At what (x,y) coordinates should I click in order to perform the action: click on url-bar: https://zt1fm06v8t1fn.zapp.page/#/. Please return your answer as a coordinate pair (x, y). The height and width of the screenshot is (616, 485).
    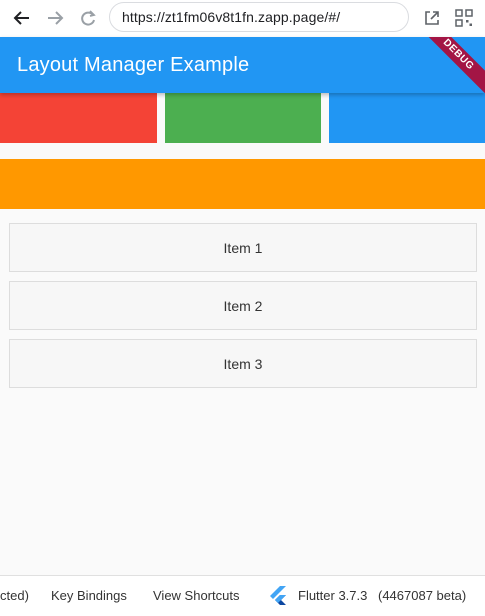
    Looking at the image, I should click on (259, 17).